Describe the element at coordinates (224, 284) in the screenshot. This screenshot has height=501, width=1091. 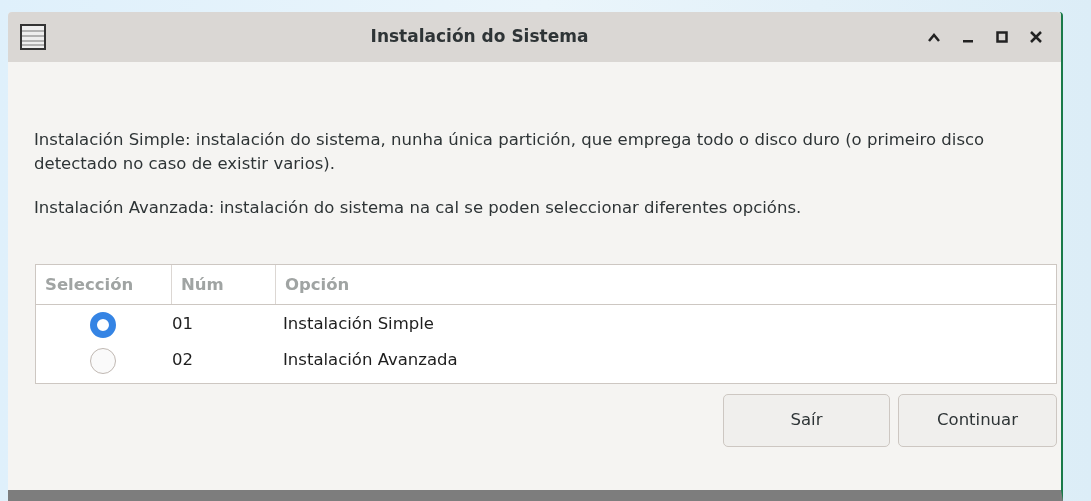
I see `column-header: Núm` at that location.